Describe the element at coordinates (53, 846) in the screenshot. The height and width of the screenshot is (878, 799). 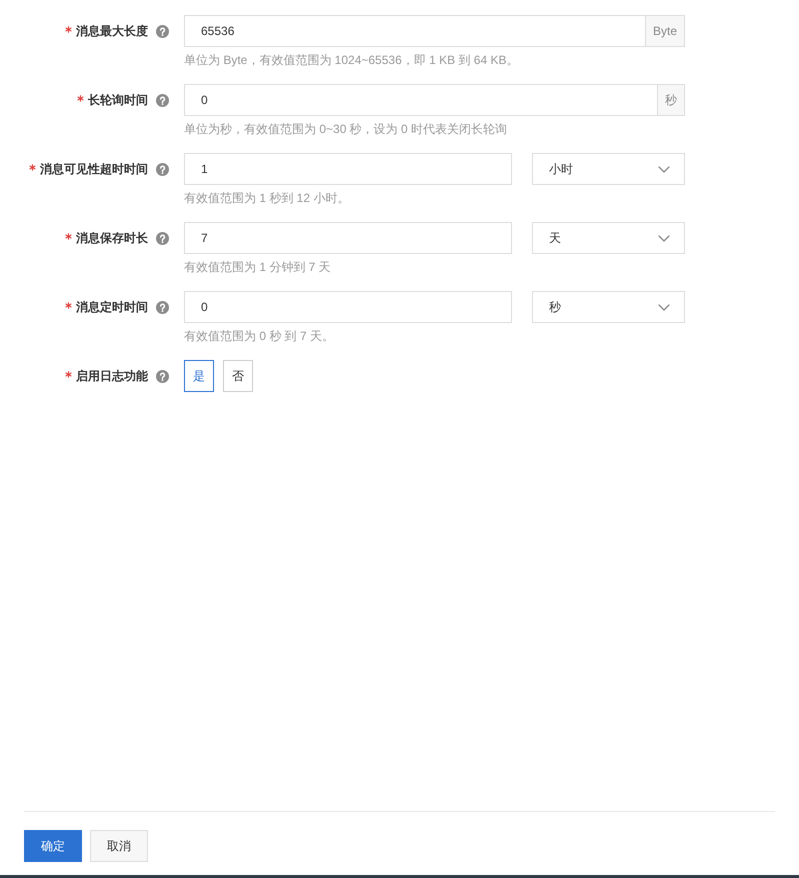
I see `confirm-button: 确定` at that location.